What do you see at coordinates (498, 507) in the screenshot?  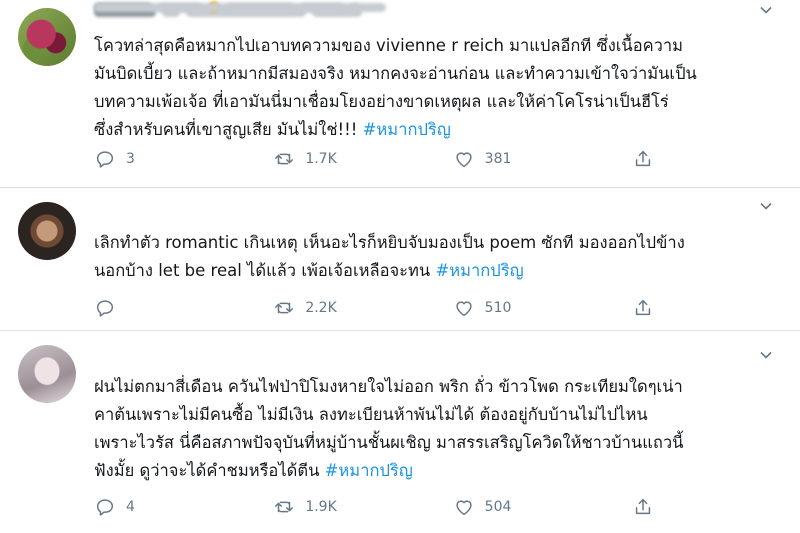 I see `like-count: 504` at bounding box center [498, 507].